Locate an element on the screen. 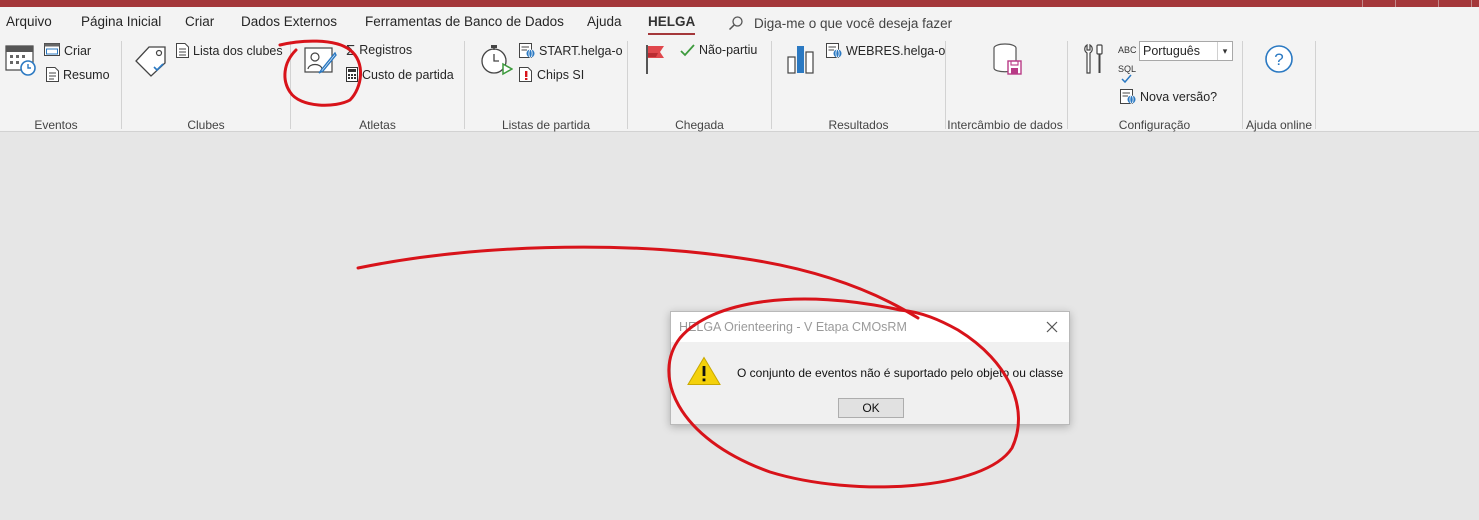 The height and width of the screenshot is (520, 1479). webres-helga-button: WEBRES.helga-o is located at coordinates (885, 50).